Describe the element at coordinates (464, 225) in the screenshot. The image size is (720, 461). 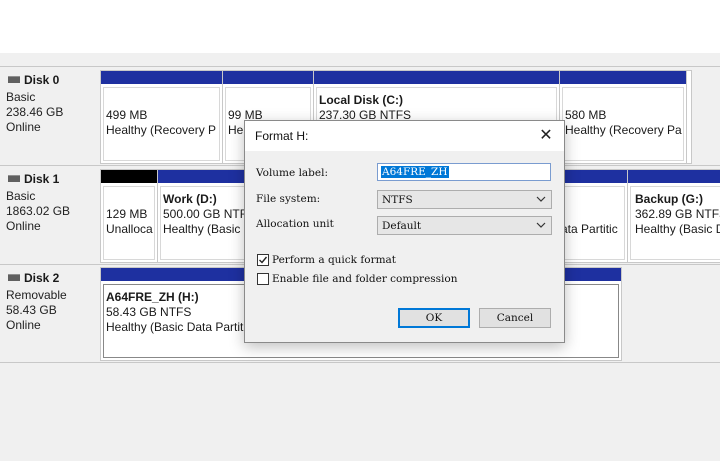
I see `allocation-unit-select: Default` at that location.